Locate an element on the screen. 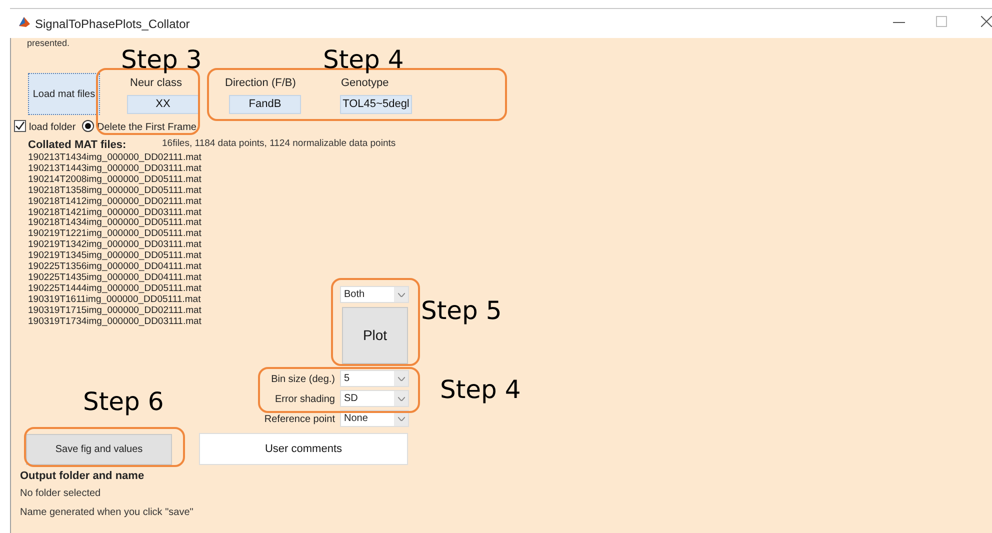  file-name: 190319T1715img_000000_DD02111.mat is located at coordinates (115, 311).